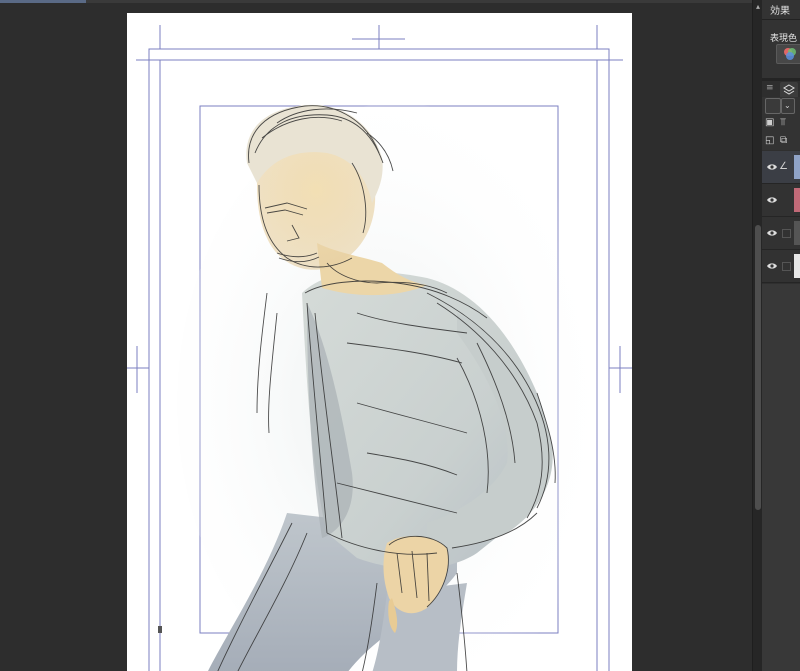 Image resolution: width=800 pixels, height=671 pixels. I want to click on effect-panel-title: 効果, so click(780, 11).